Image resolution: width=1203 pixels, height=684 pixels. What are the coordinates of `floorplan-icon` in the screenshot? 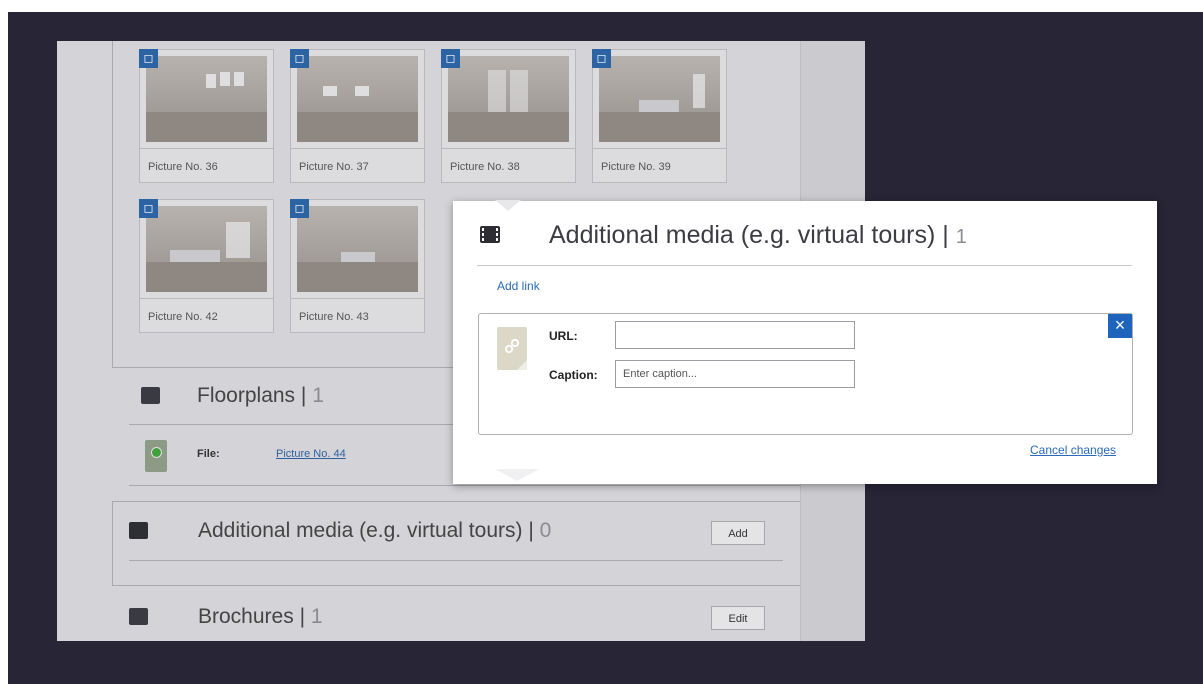 It's located at (150, 395).